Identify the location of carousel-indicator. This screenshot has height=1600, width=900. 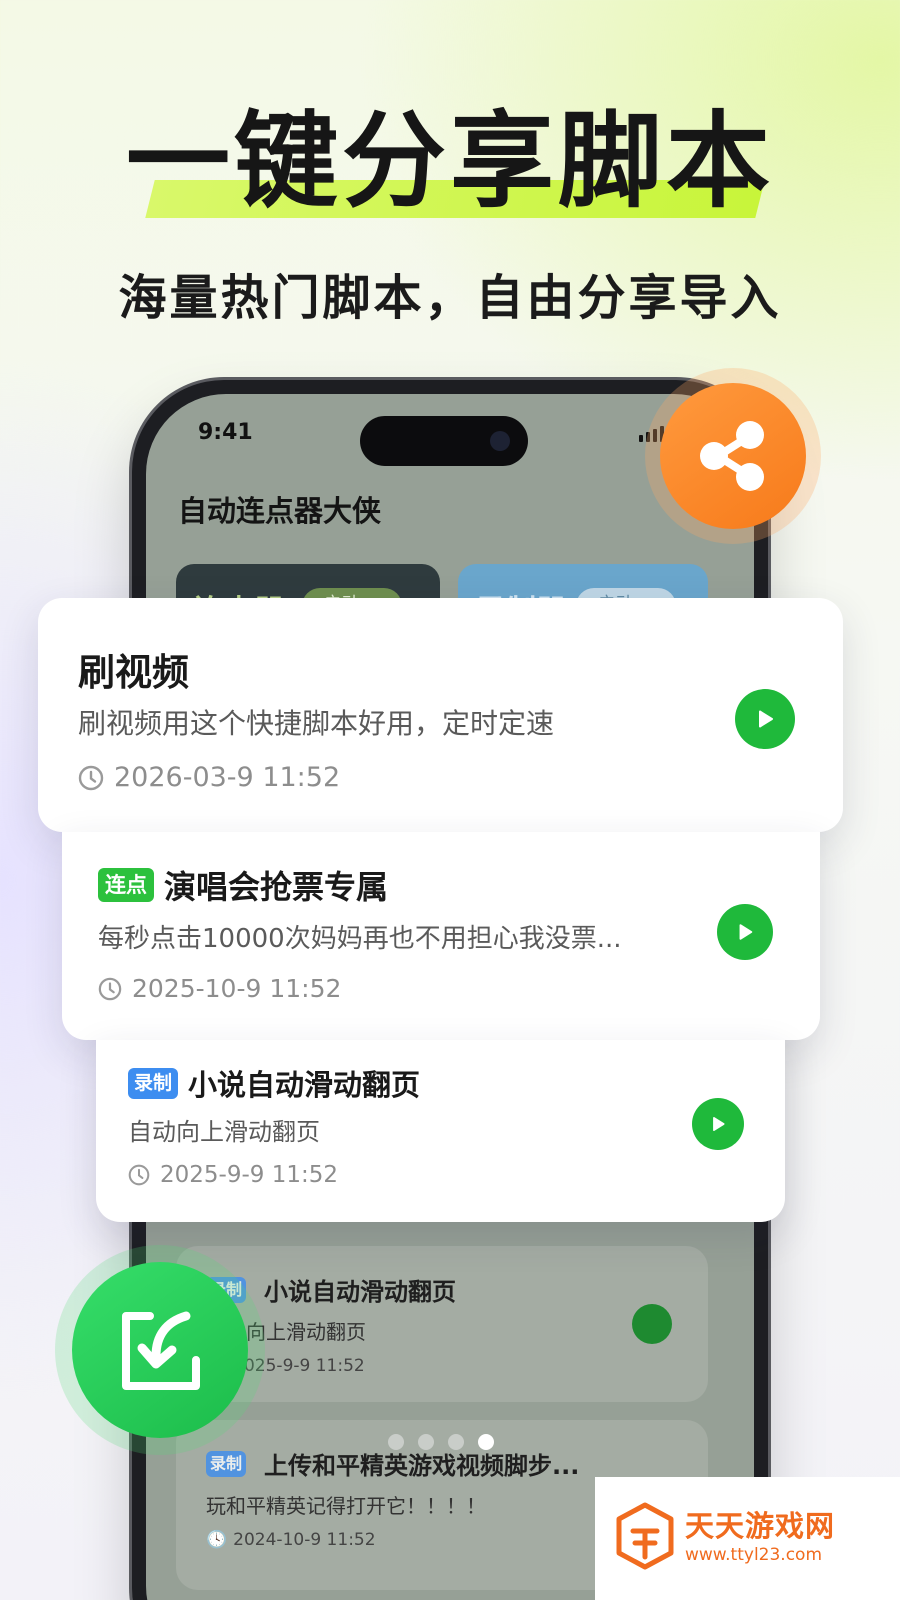
(441, 1442).